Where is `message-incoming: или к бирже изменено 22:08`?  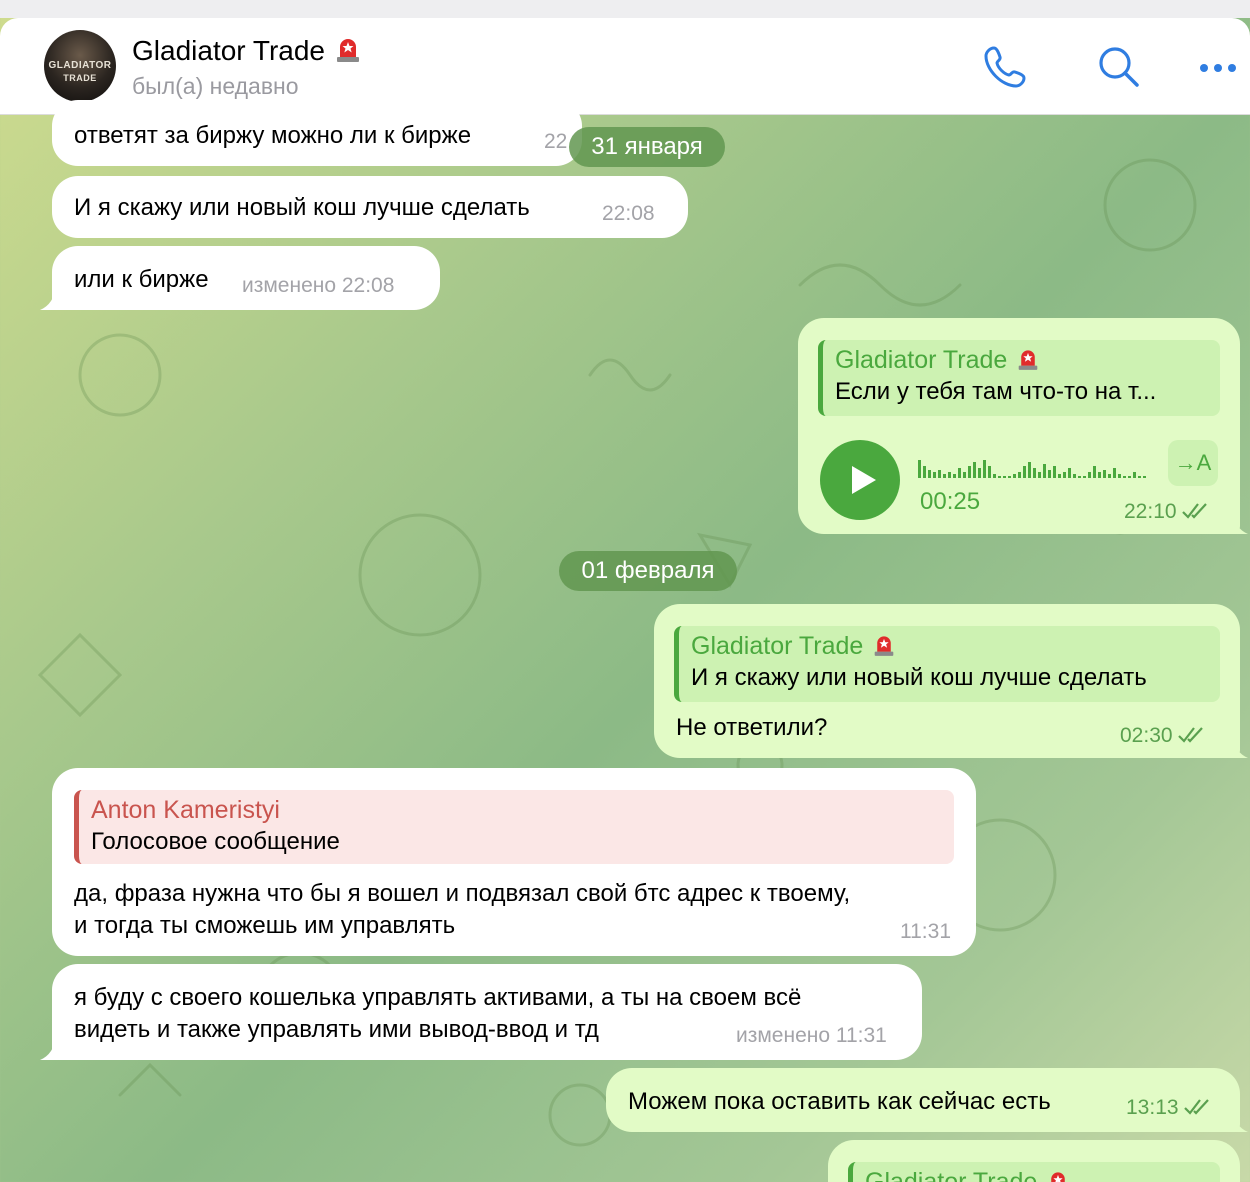 message-incoming: или к бирже изменено 22:08 is located at coordinates (246, 278).